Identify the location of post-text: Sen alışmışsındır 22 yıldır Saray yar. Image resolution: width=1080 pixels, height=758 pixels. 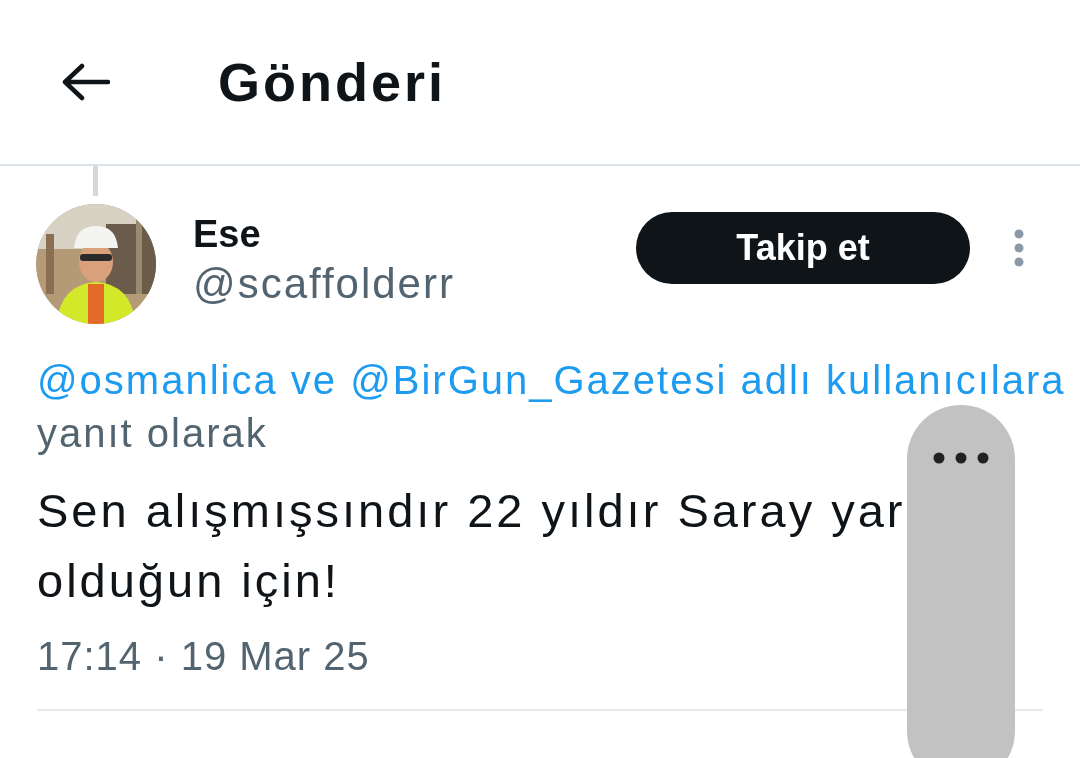
(471, 511).